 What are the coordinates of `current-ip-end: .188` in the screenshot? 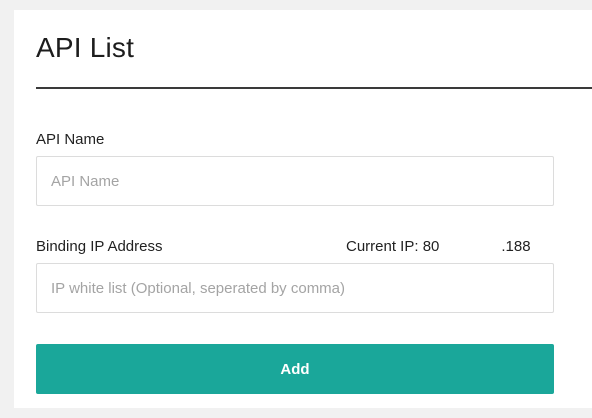 It's located at (516, 246).